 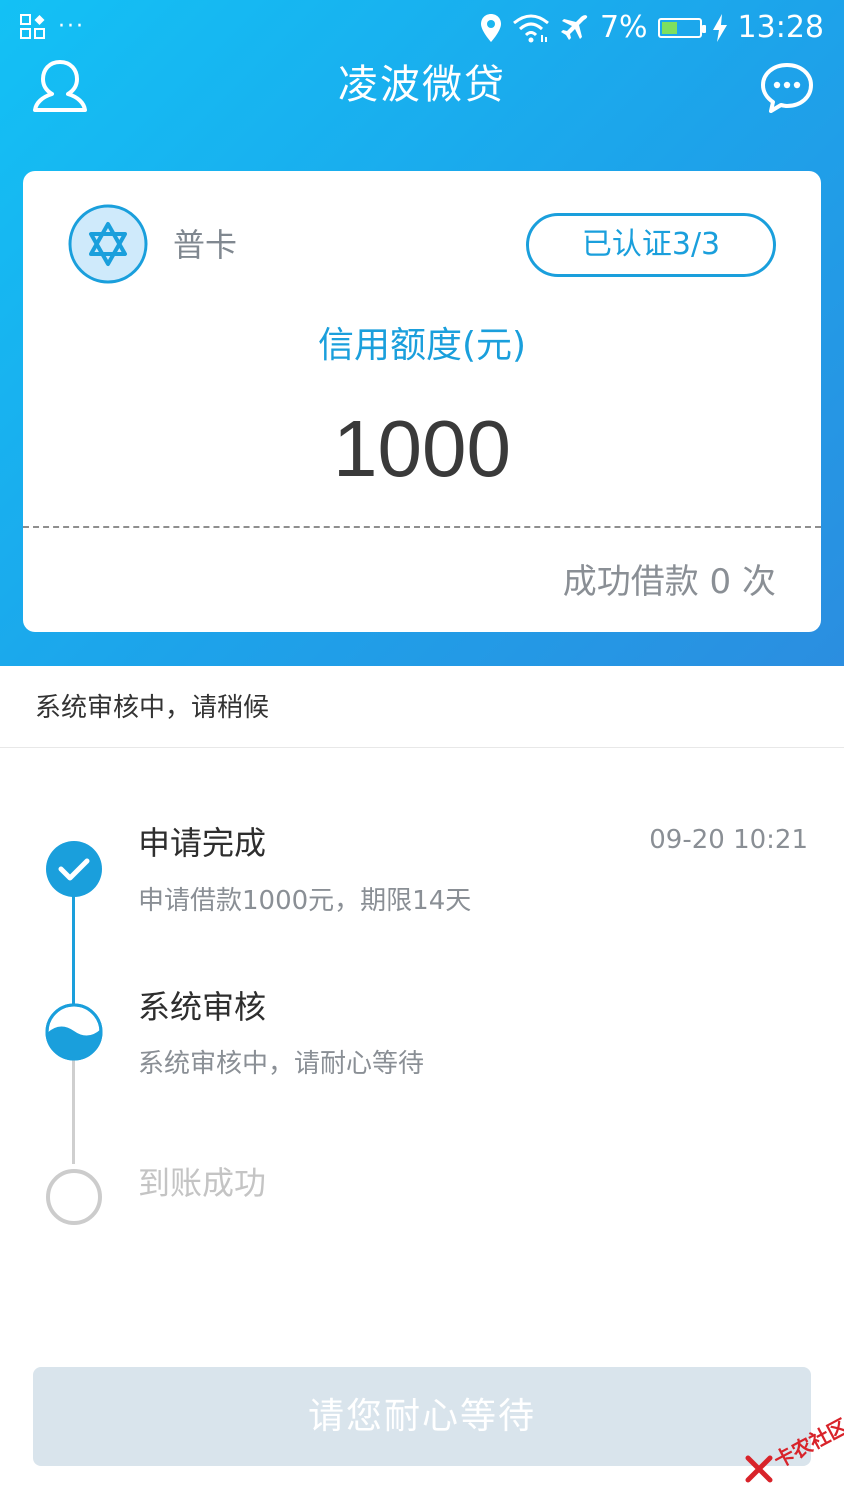 I want to click on successful-loan-count: 成功借款 0 次, so click(x=669, y=582).